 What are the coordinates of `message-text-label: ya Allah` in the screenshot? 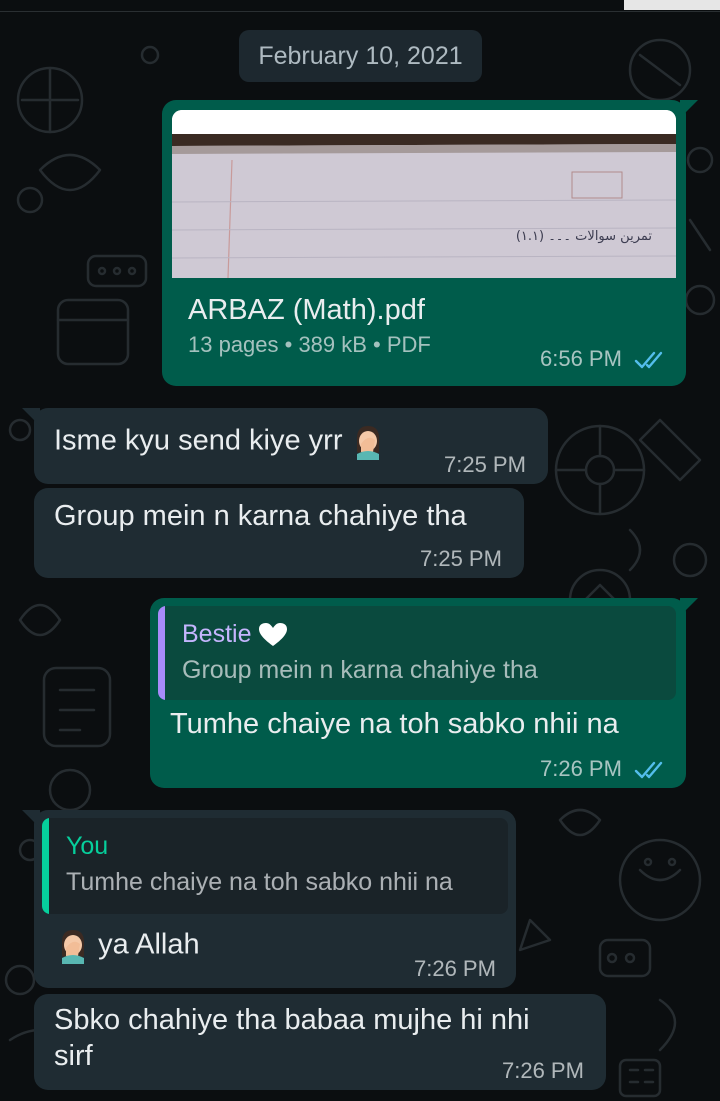 It's located at (149, 944).